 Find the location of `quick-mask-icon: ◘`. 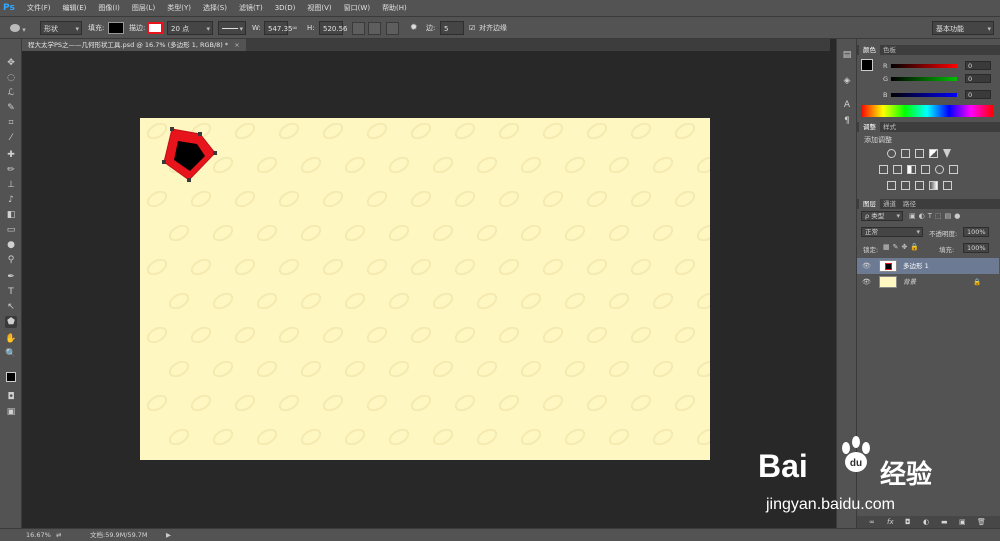

quick-mask-icon: ◘ is located at coordinates (11, 397).